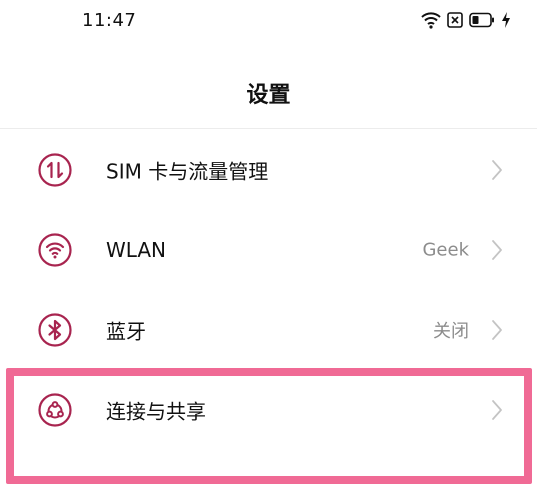  What do you see at coordinates (55, 330) in the screenshot?
I see `bluetooth-icon` at bounding box center [55, 330].